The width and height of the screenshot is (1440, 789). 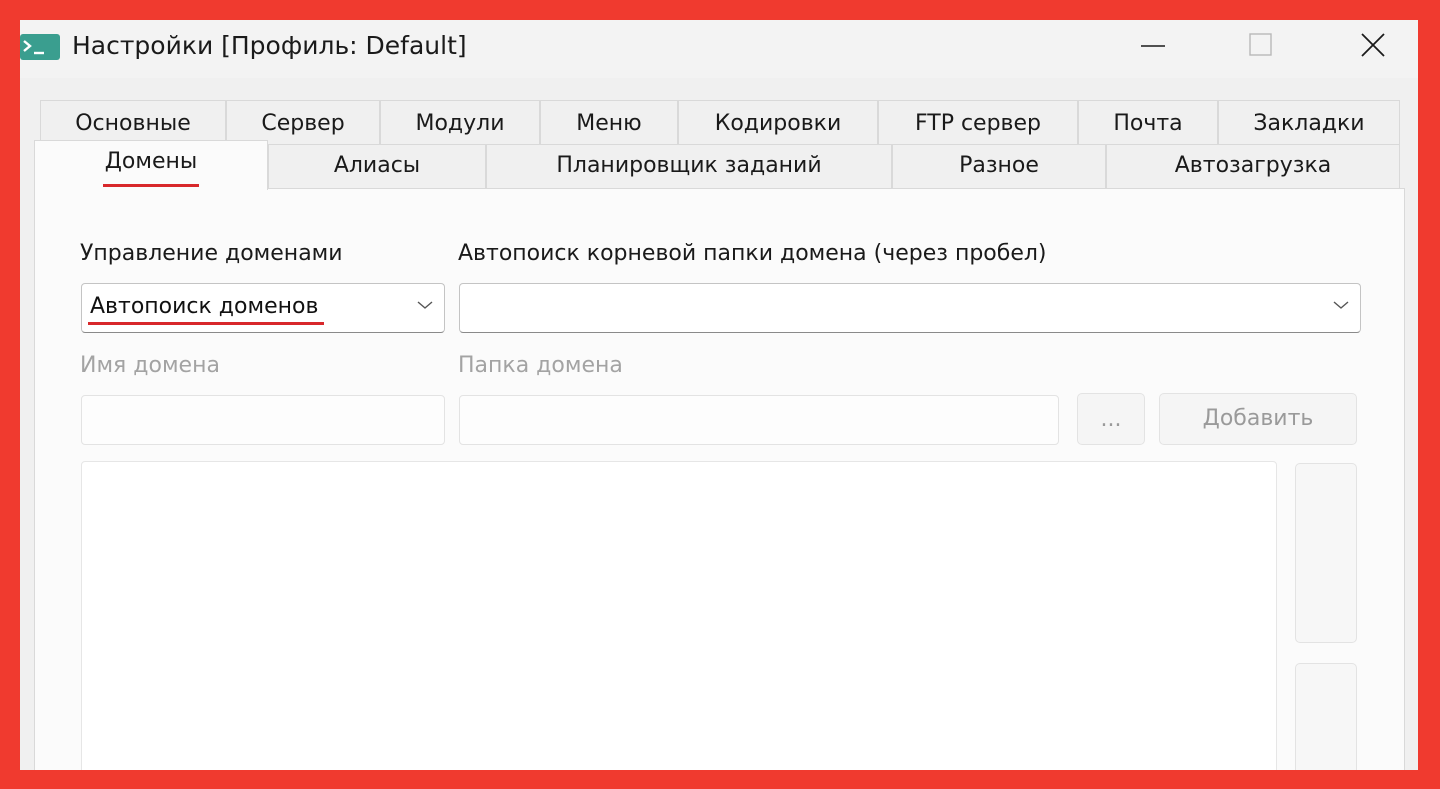 I want to click on tab-domains: Домены, so click(x=151, y=165).